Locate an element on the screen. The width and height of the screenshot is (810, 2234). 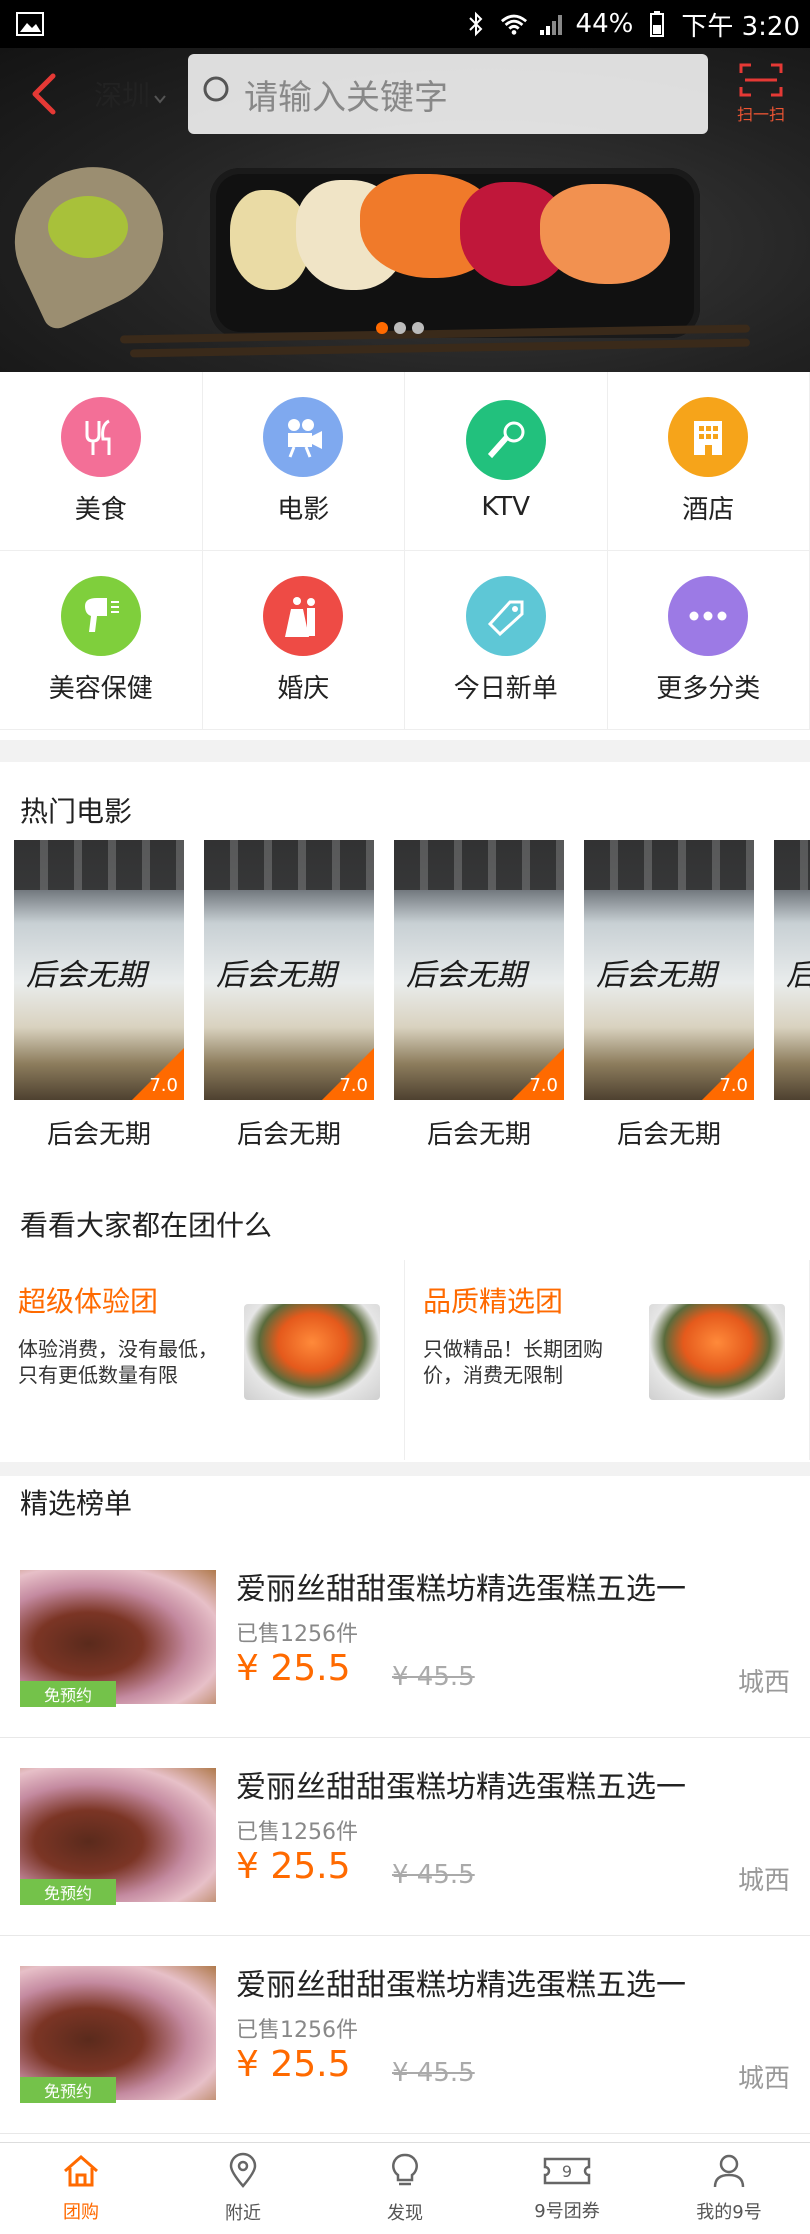
city-selector: 深圳 is located at coordinates (130, 94).